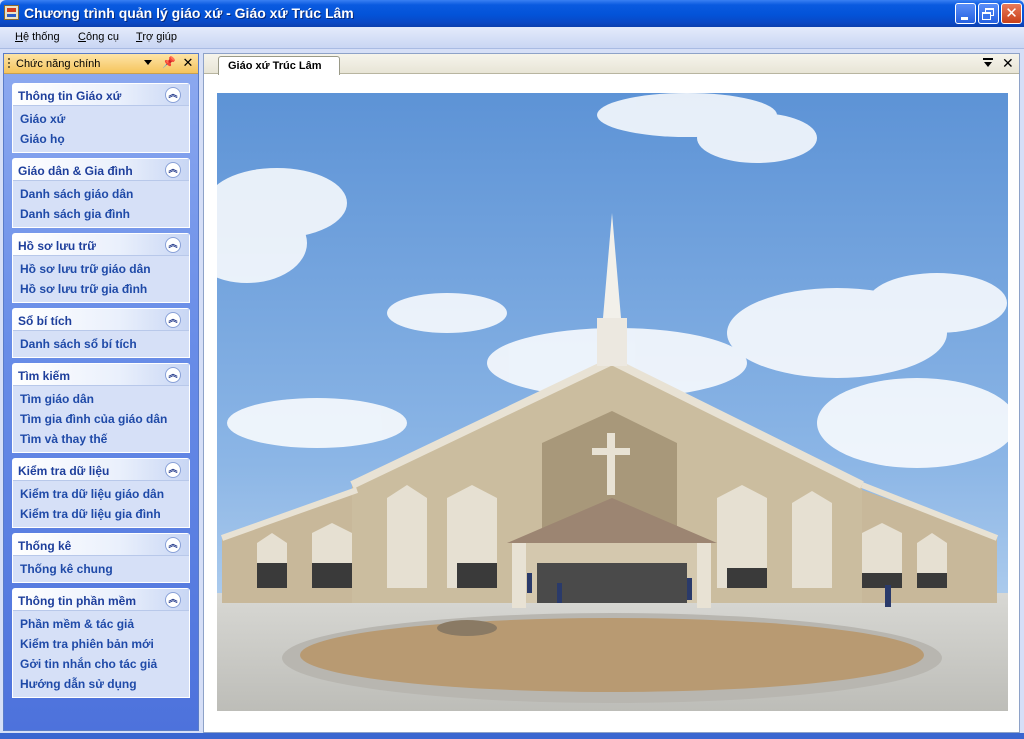 This screenshot has width=1024, height=739. What do you see at coordinates (101, 139) in the screenshot?
I see `link-giao-ho: Giáo họ` at bounding box center [101, 139].